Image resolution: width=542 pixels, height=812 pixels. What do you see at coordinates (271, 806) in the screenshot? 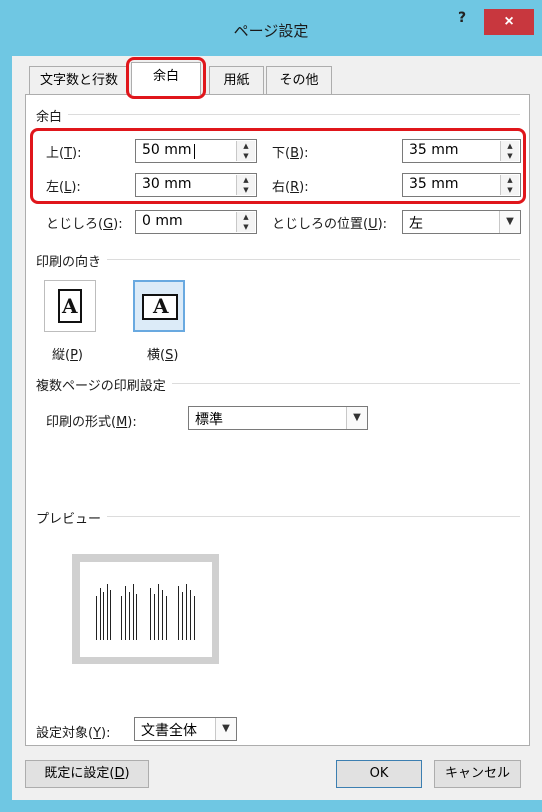
I see `window-frame-bottom` at bounding box center [271, 806].